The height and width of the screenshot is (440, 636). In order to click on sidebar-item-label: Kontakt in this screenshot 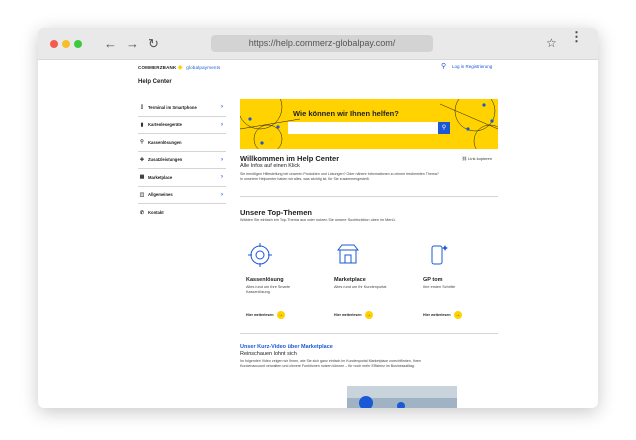, I will do `click(156, 213)`.